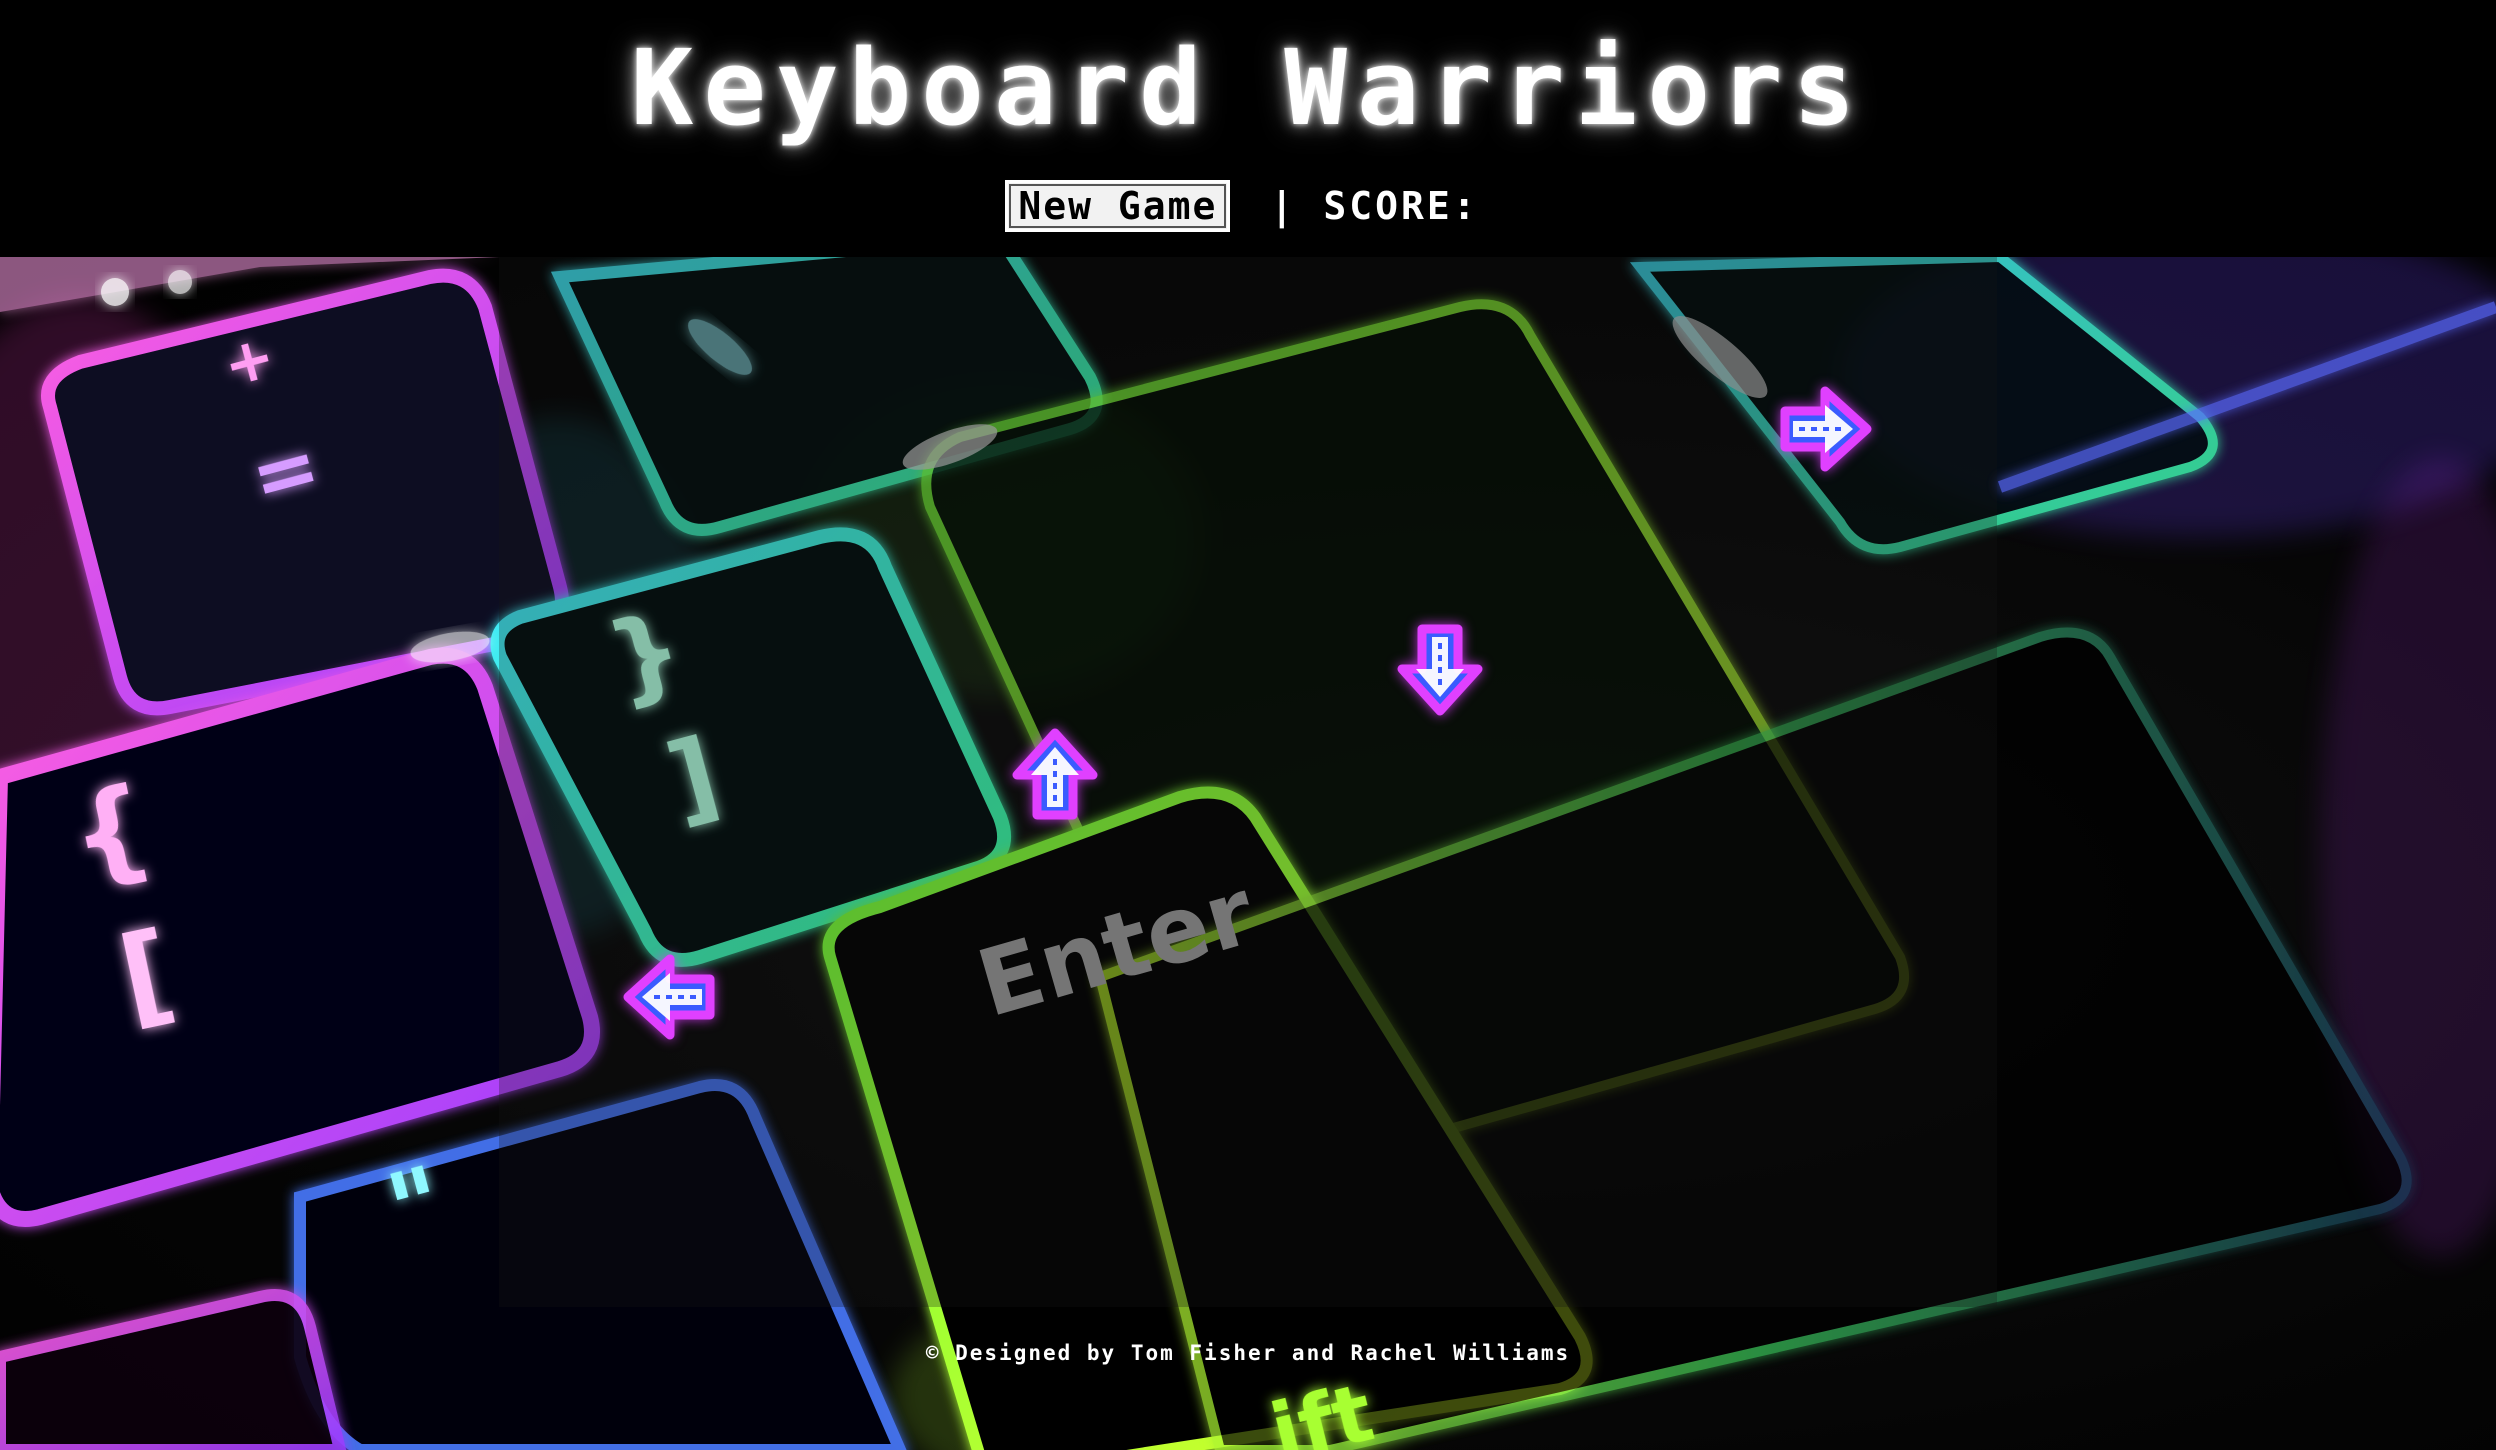 This screenshot has width=2496, height=1450. I want to click on arrow-down-icon, so click(1440, 669).